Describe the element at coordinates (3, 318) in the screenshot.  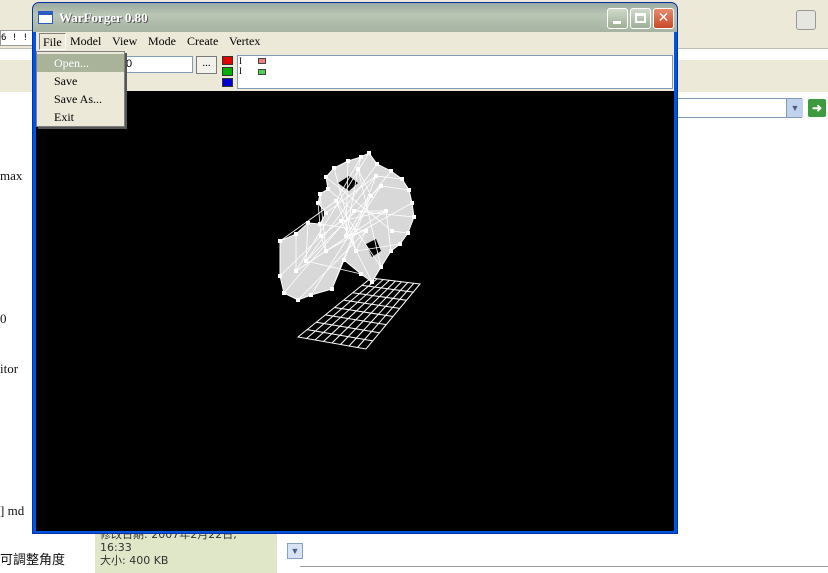
I see `background-text-zero: 0` at that location.